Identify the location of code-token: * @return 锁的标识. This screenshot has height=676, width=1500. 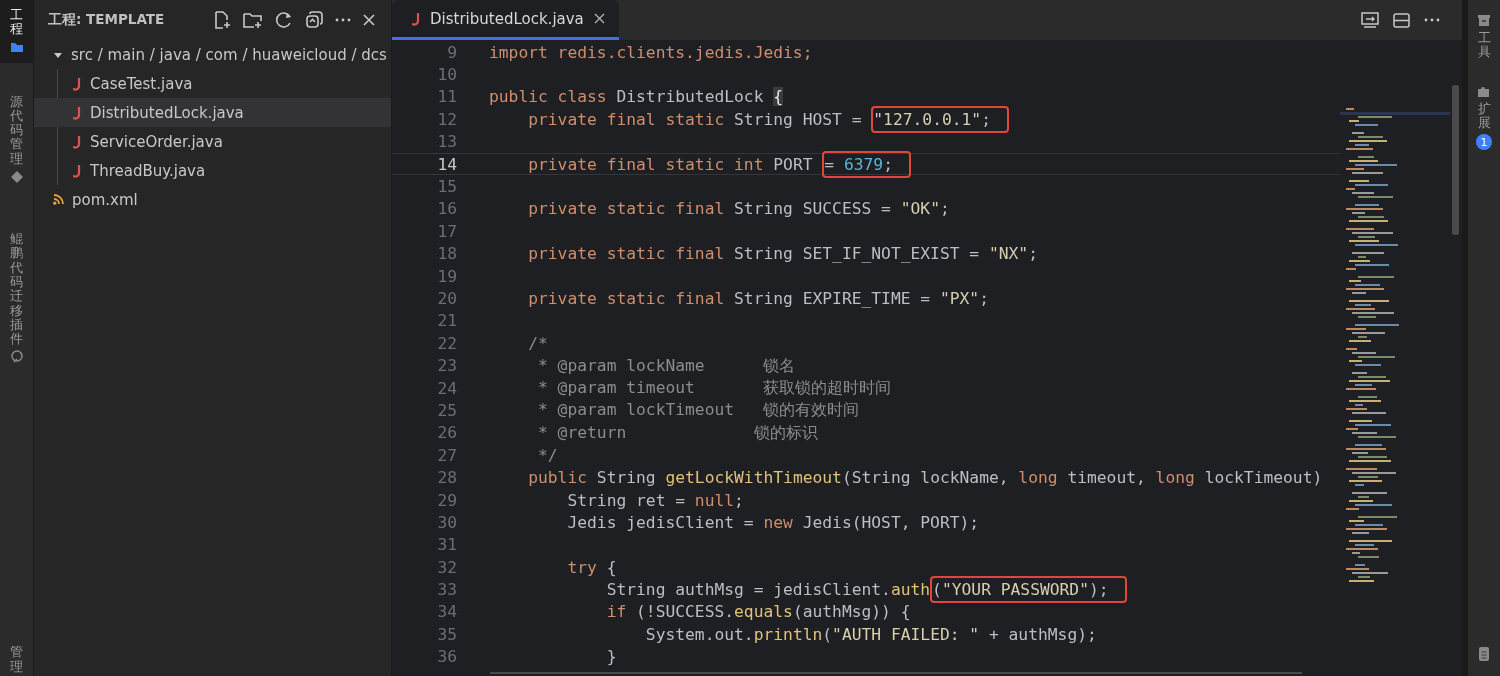
(677, 432).